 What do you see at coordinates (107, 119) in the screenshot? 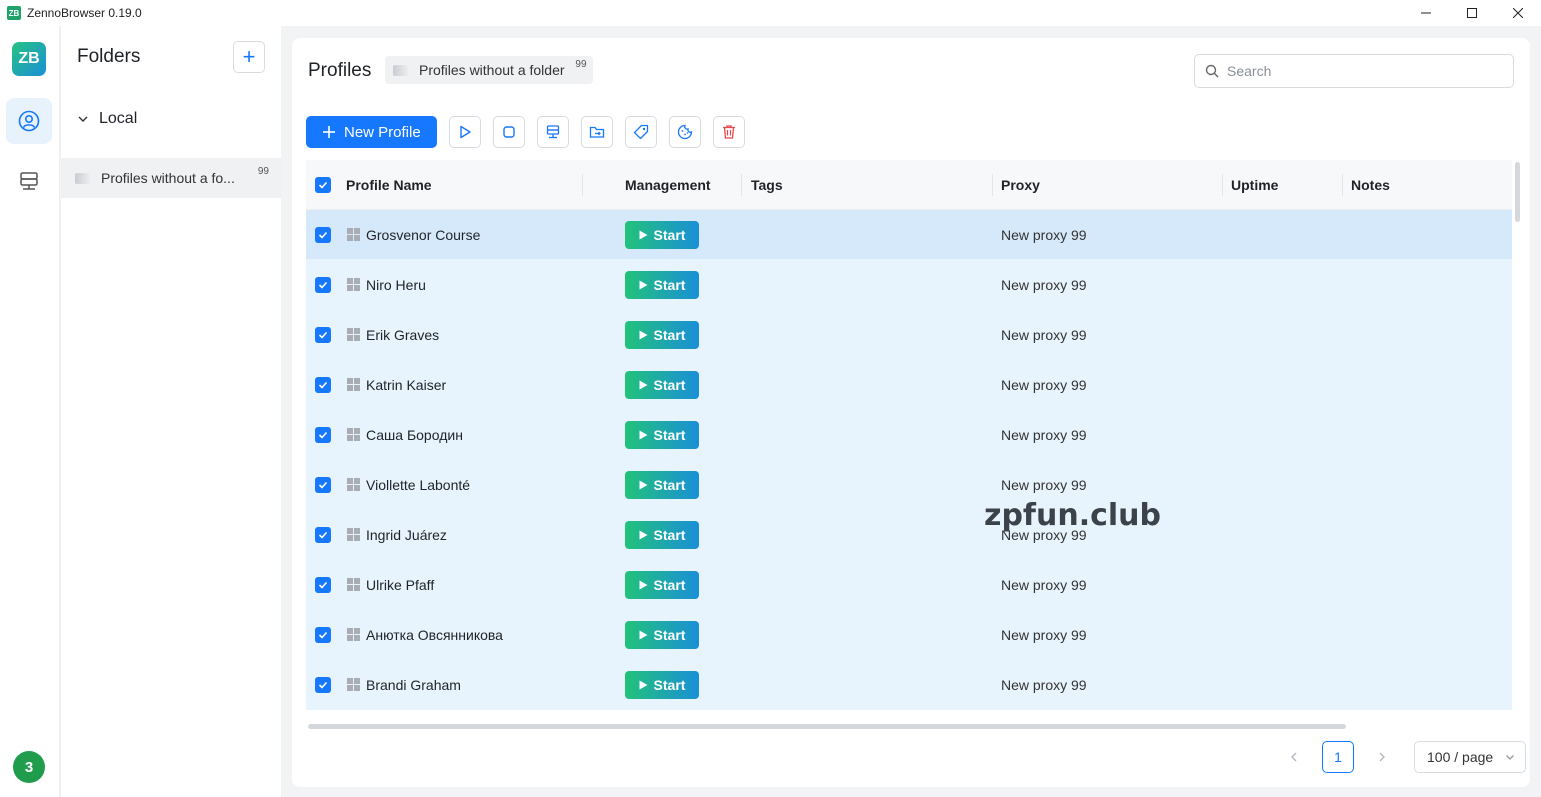
I see `folder-group-local: Local` at bounding box center [107, 119].